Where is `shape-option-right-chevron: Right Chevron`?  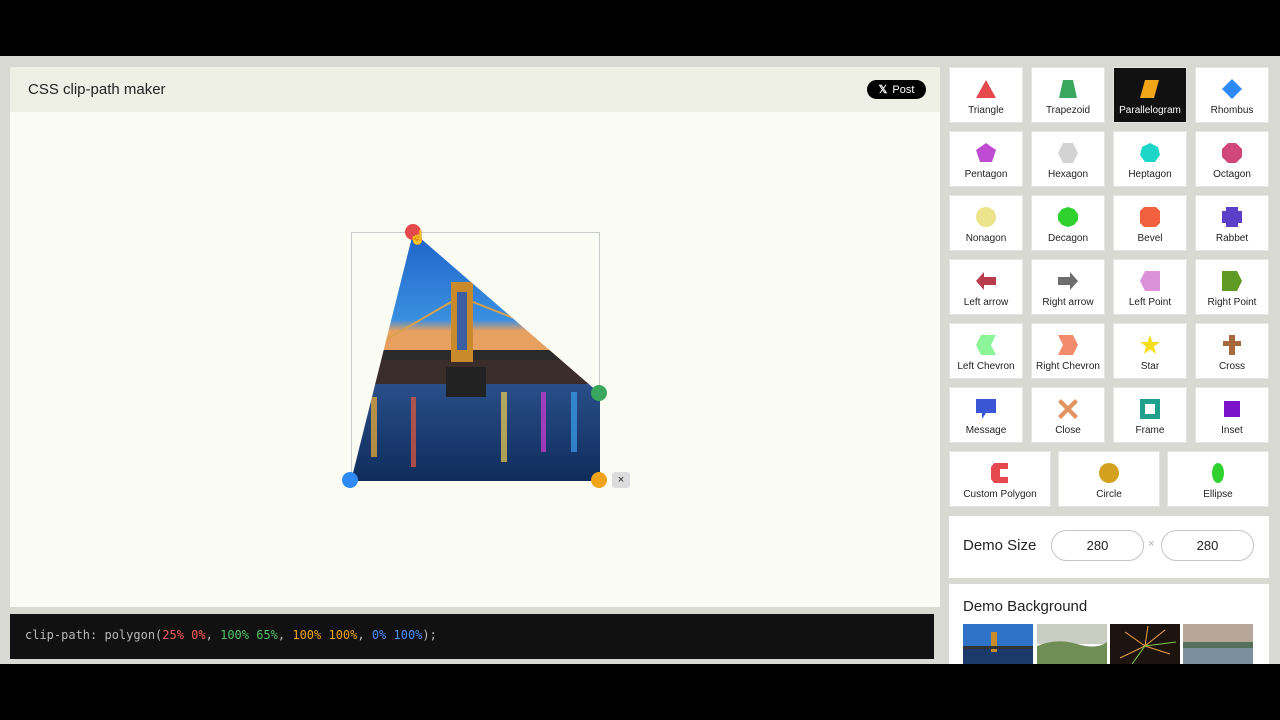
shape-option-right-chevron: Right Chevron is located at coordinates (1068, 351).